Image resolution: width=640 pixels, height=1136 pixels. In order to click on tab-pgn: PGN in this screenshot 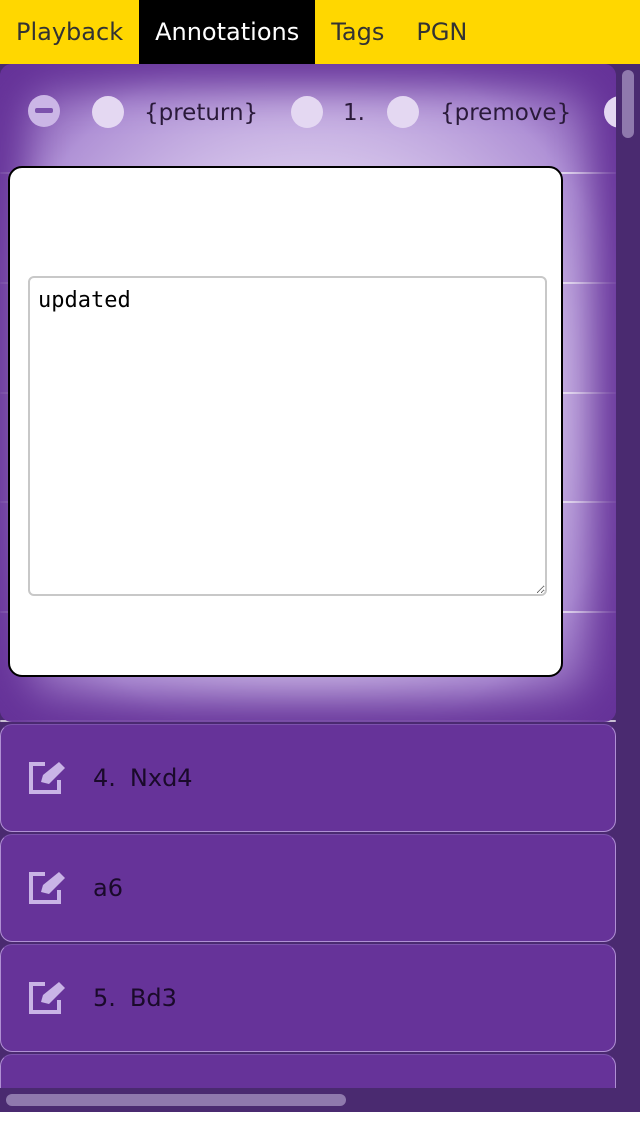, I will do `click(441, 32)`.